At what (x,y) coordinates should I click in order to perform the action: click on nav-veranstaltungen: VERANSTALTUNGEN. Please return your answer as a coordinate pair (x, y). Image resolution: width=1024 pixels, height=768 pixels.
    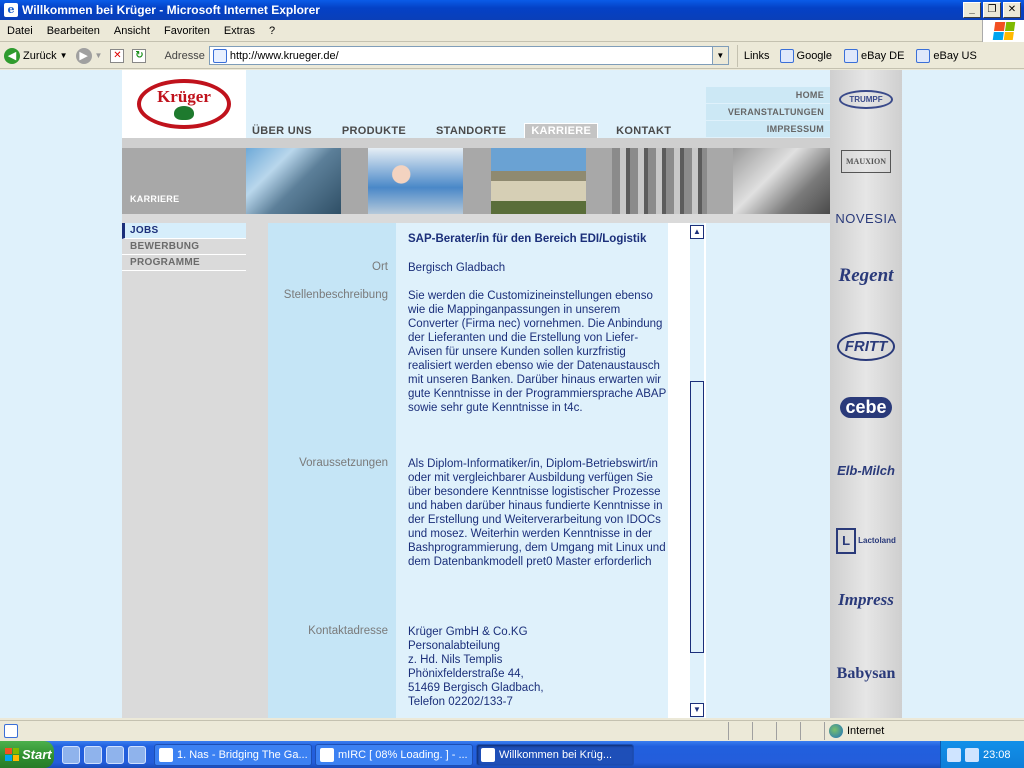
    Looking at the image, I should click on (768, 112).